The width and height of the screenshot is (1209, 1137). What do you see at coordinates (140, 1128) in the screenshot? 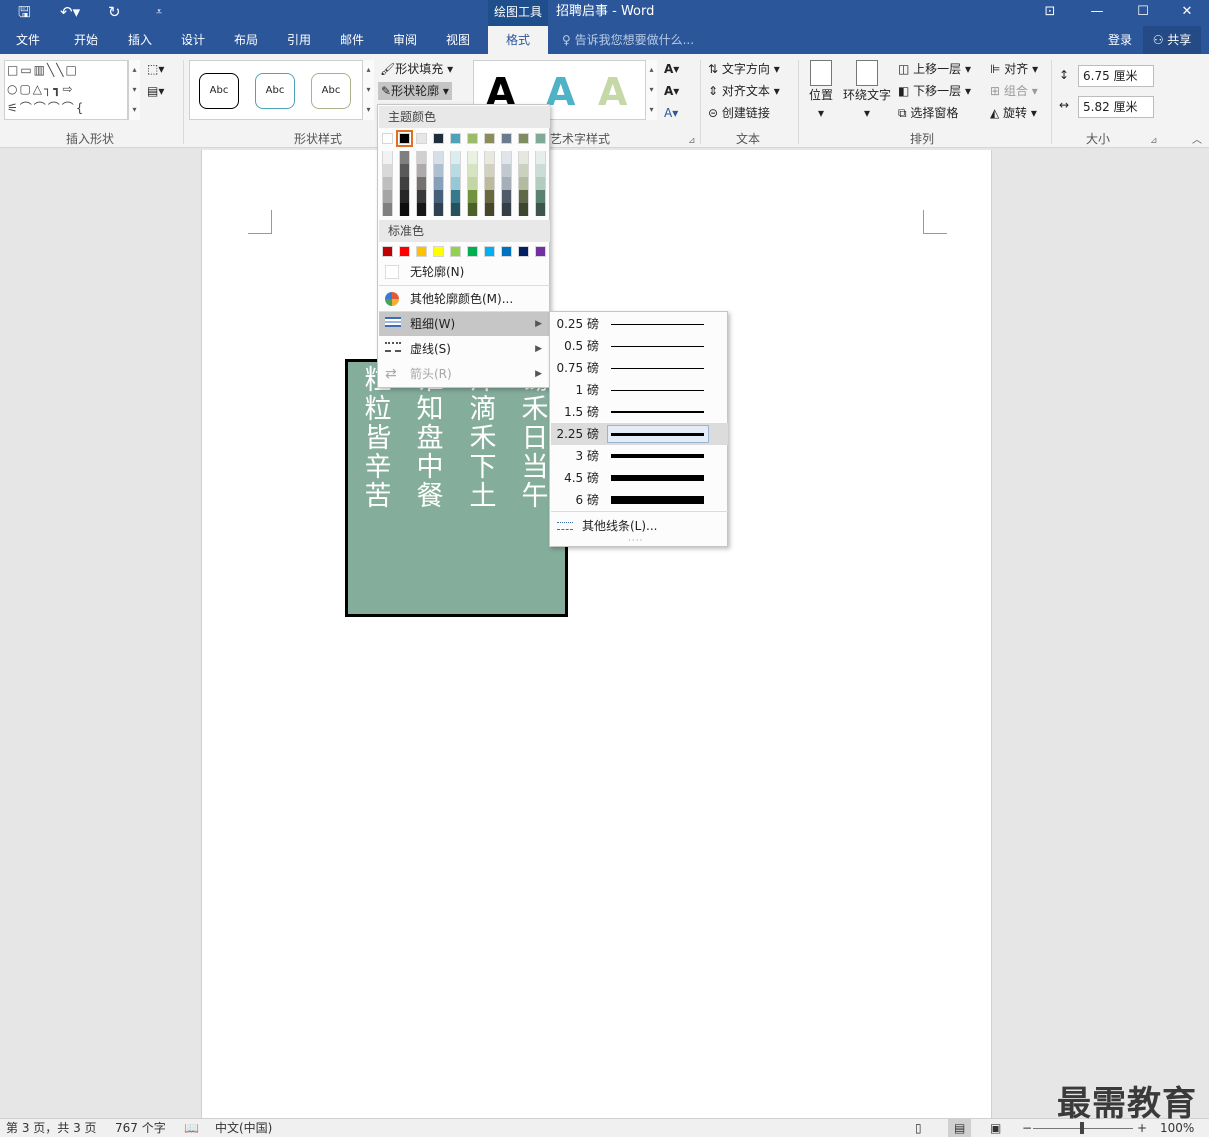
I see `word-count: 767 个字` at bounding box center [140, 1128].